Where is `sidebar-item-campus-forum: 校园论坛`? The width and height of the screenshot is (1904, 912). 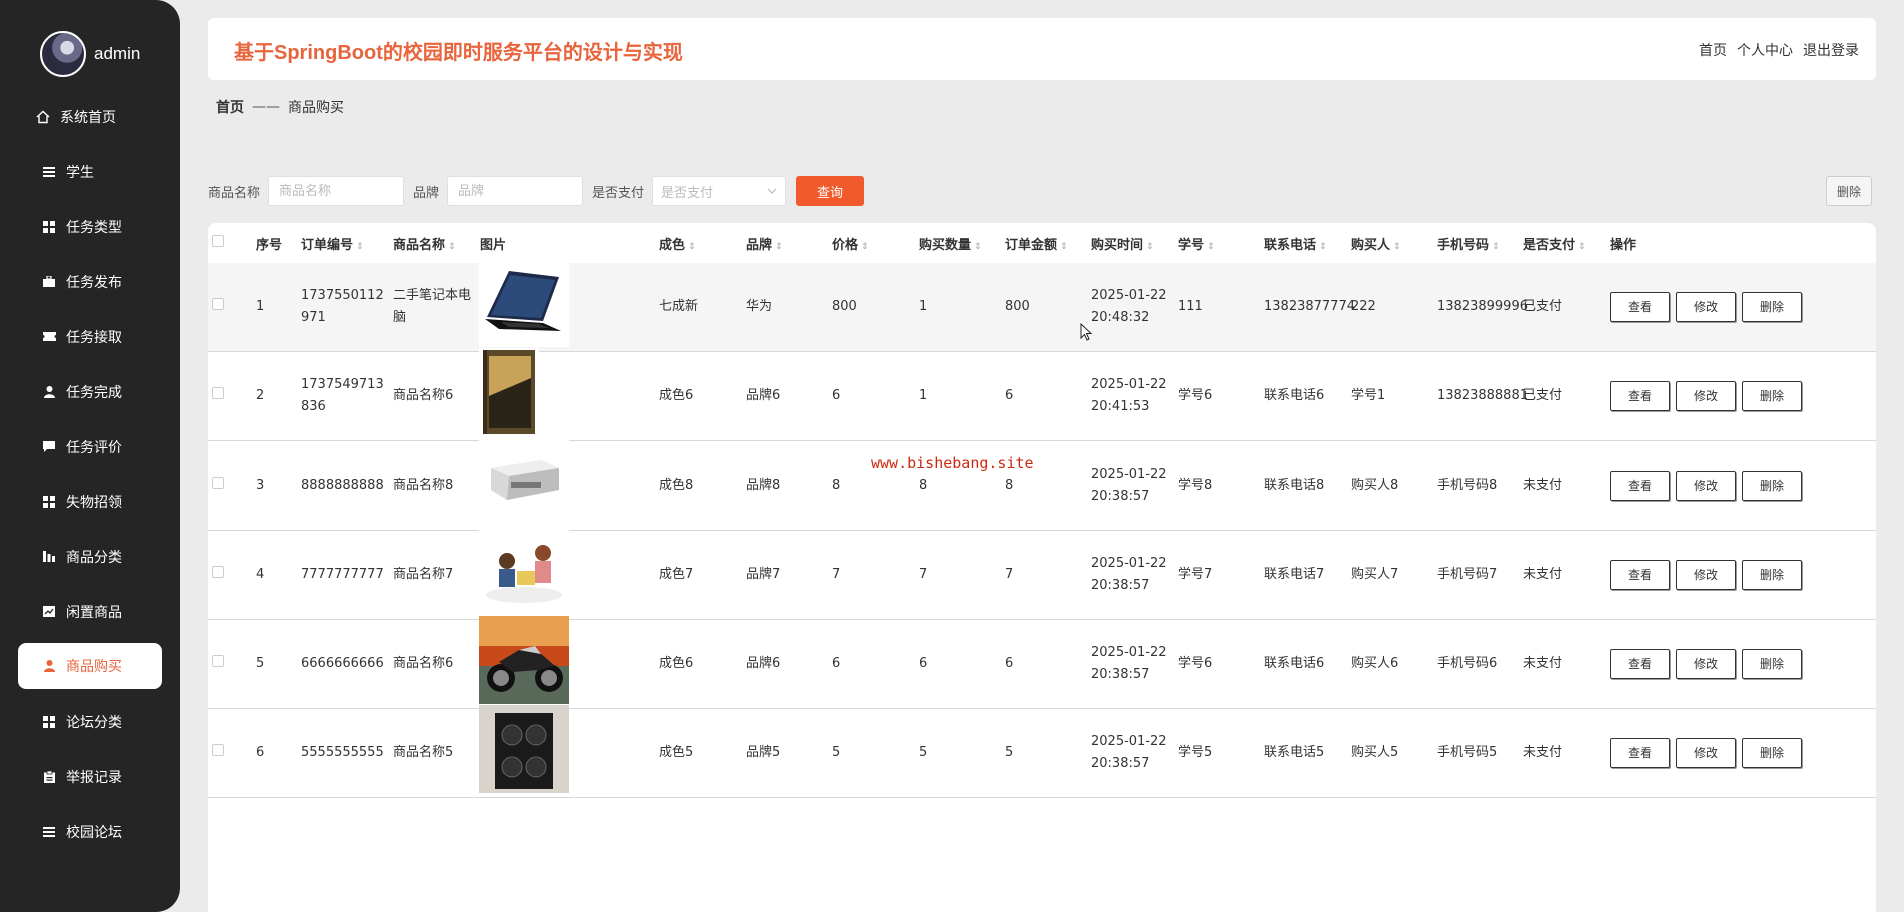
sidebar-item-campus-forum: 校园论坛 is located at coordinates (90, 831).